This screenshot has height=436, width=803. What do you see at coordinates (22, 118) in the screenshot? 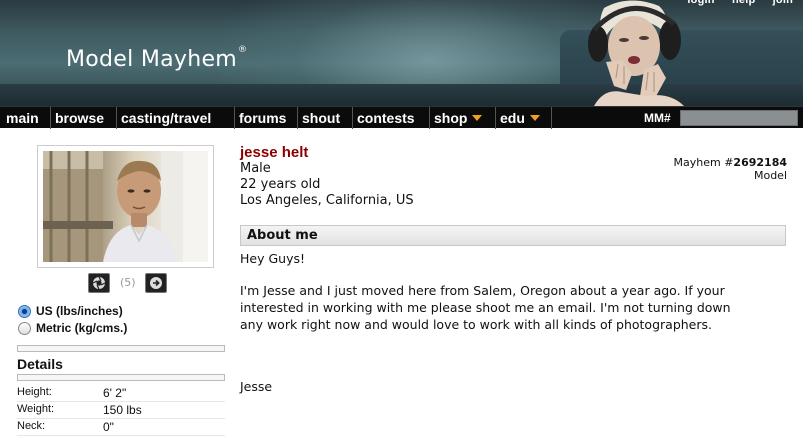
I see `nav-main-label: main` at bounding box center [22, 118].